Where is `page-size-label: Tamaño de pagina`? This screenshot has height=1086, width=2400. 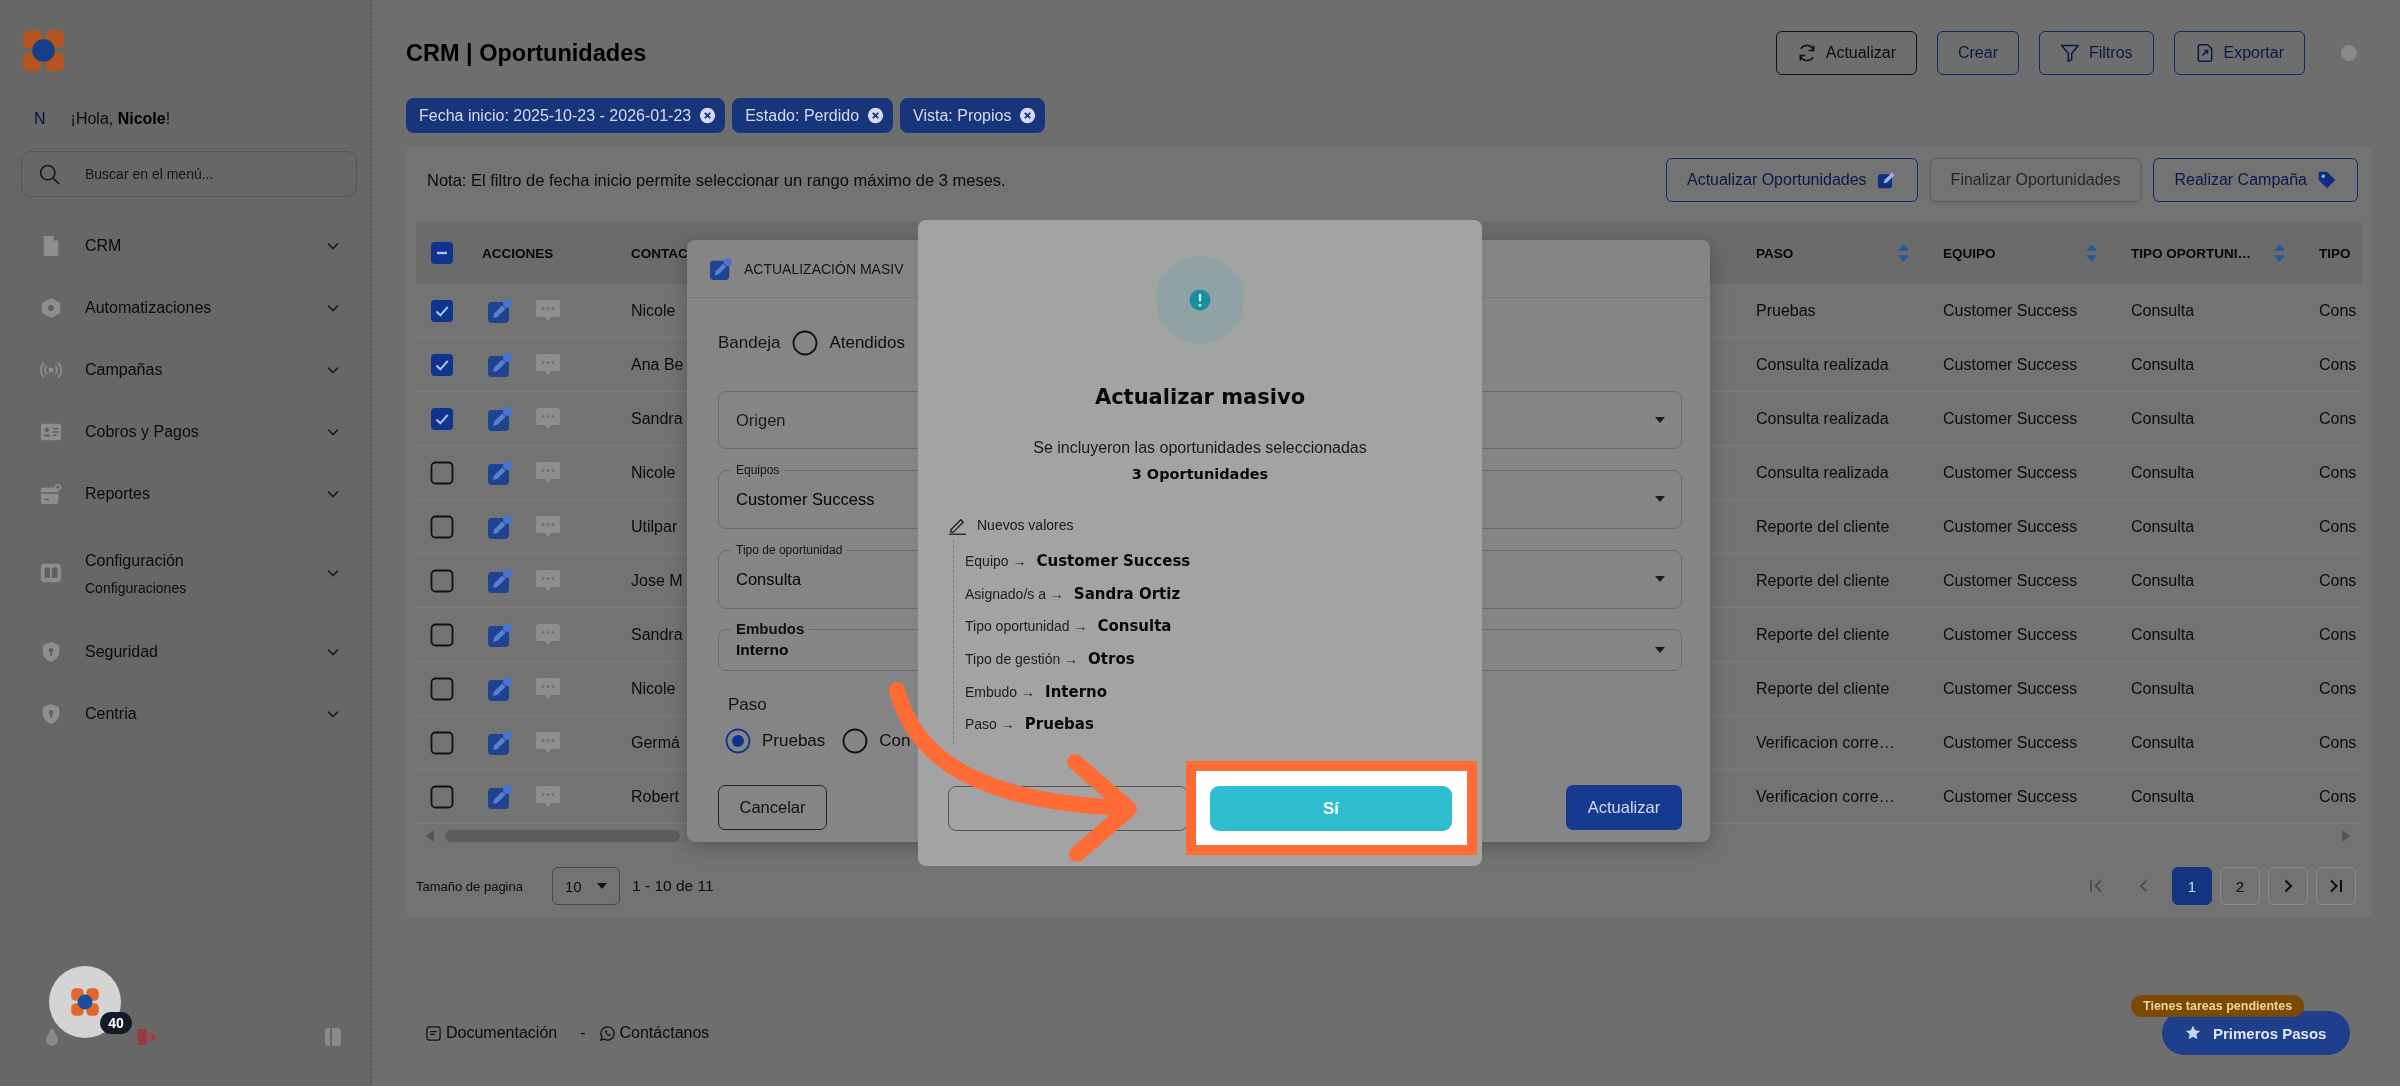 page-size-label: Tamaño de pagina is located at coordinates (469, 886).